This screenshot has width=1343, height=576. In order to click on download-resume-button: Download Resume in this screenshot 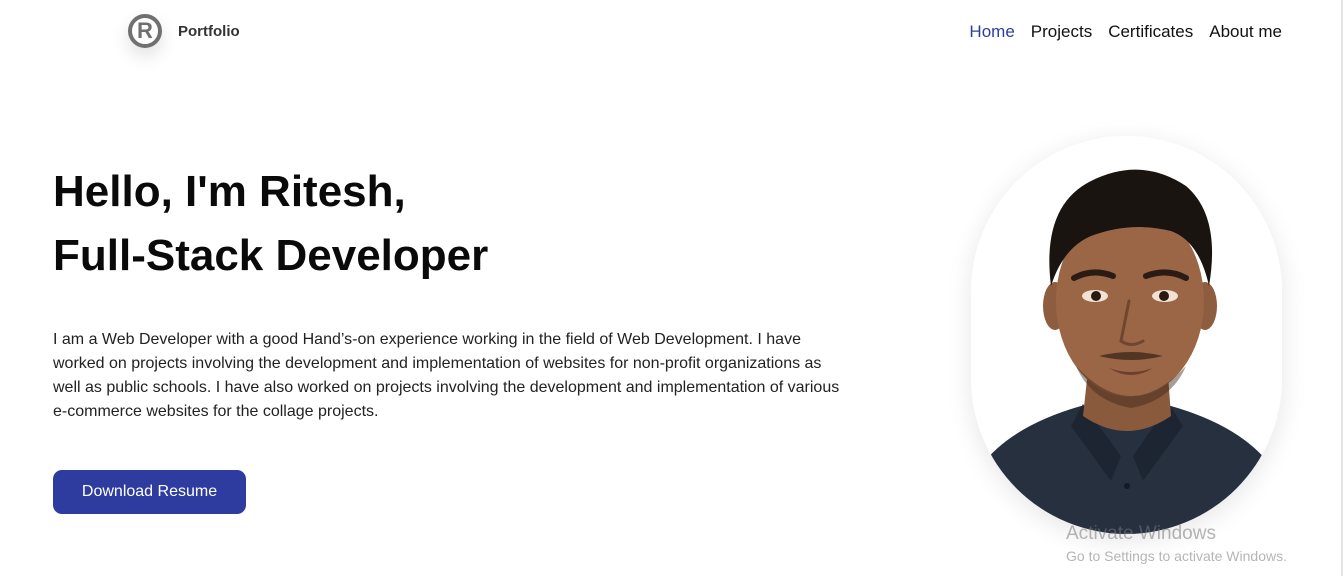, I will do `click(149, 492)`.